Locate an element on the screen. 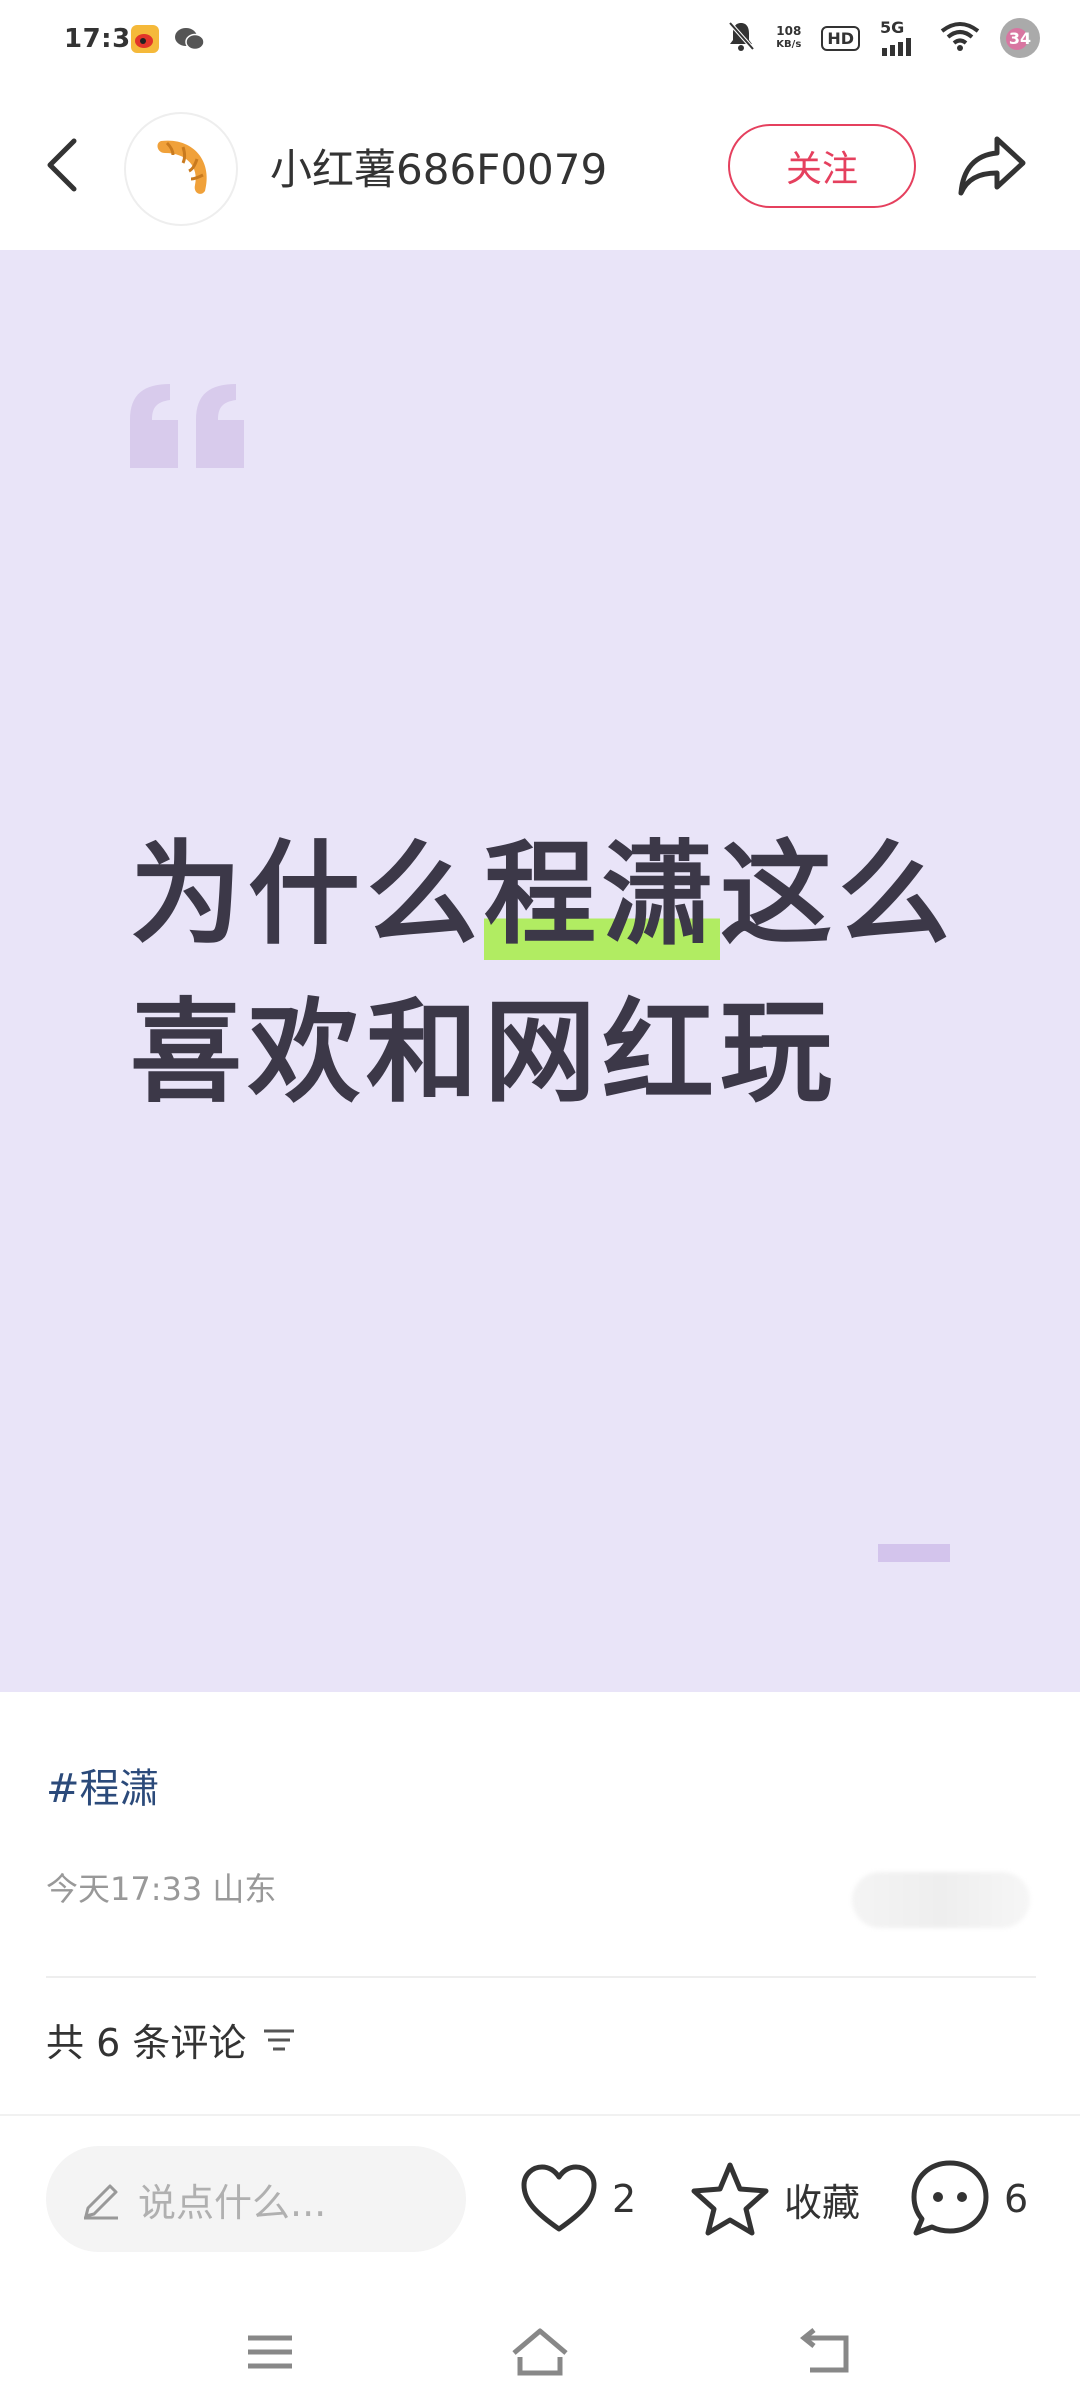 The image size is (1080, 2408). back-nav-icon is located at coordinates (824, 2350).